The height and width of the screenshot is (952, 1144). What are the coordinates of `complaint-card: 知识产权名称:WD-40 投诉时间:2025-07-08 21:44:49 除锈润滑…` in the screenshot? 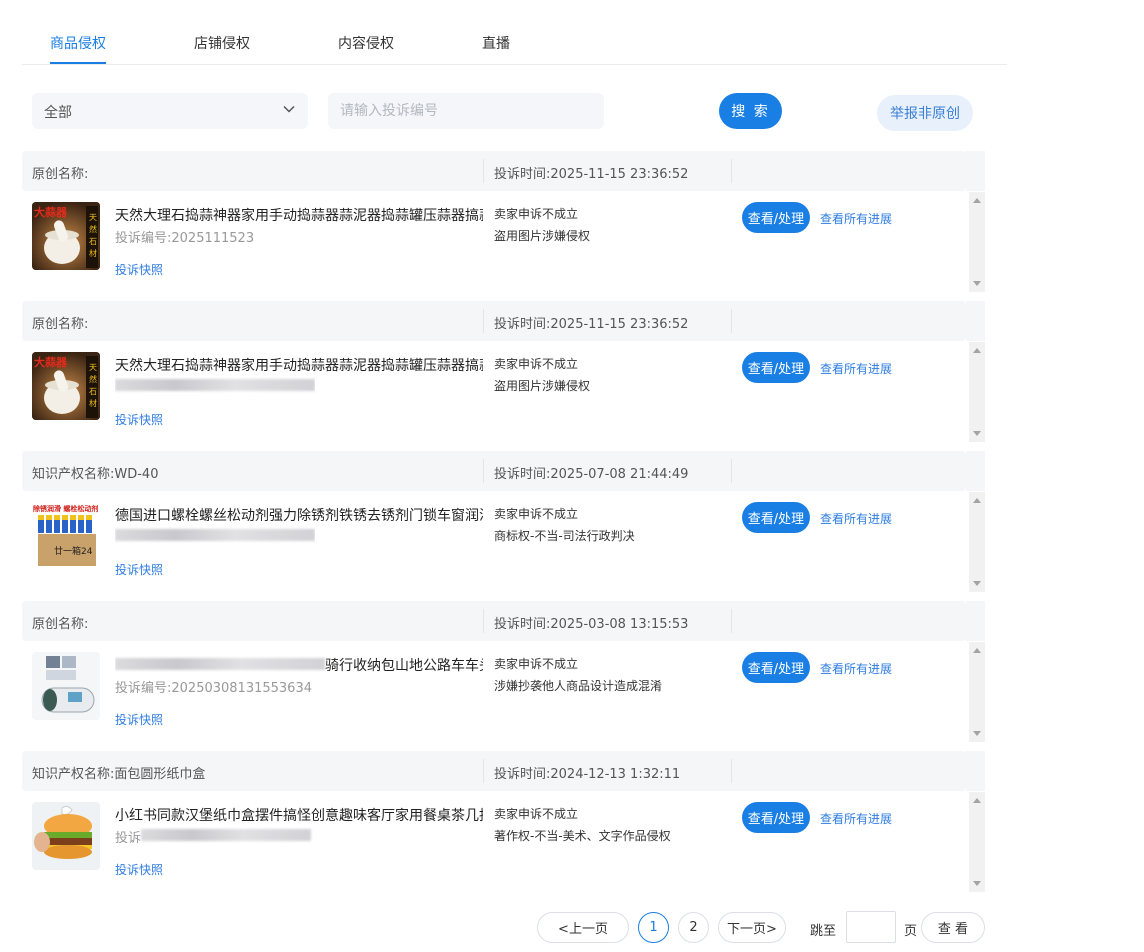 It's located at (503, 521).